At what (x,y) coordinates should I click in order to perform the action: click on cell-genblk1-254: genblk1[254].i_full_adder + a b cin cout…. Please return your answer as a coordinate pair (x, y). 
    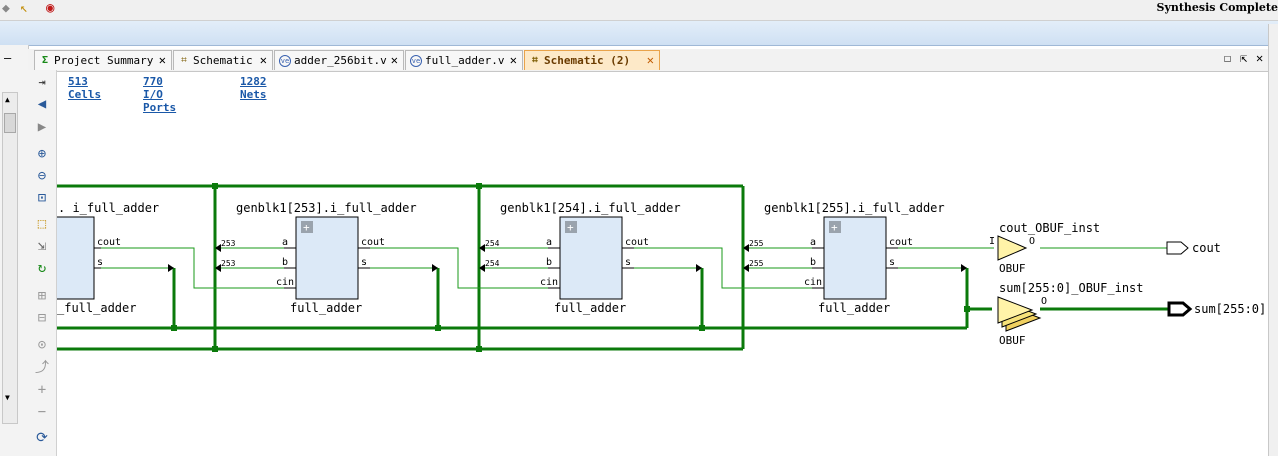
    Looking at the image, I should click on (583, 258).